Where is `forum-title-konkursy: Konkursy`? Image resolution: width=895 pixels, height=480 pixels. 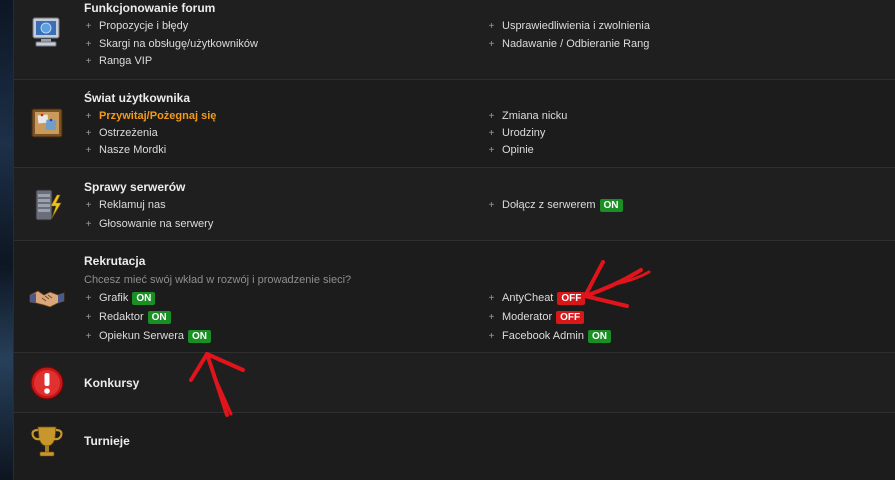 forum-title-konkursy: Konkursy is located at coordinates (111, 383).